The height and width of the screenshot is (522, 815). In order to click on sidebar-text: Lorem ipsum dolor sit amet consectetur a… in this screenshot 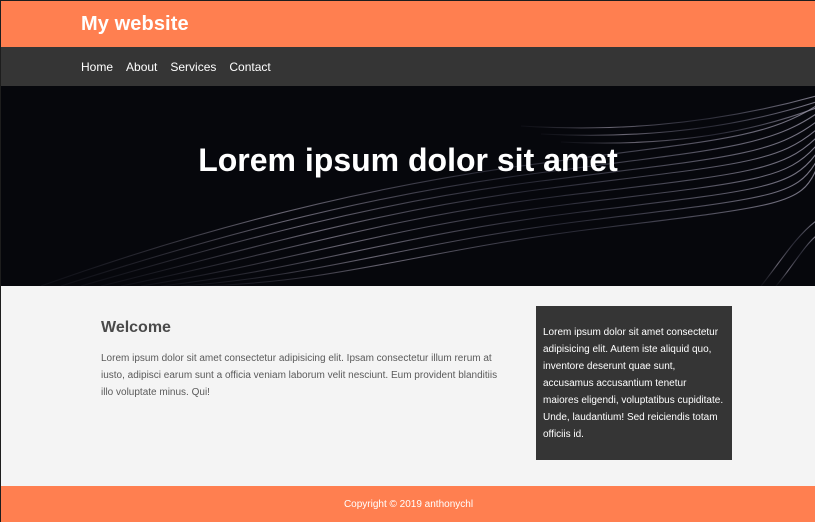, I will do `click(633, 383)`.